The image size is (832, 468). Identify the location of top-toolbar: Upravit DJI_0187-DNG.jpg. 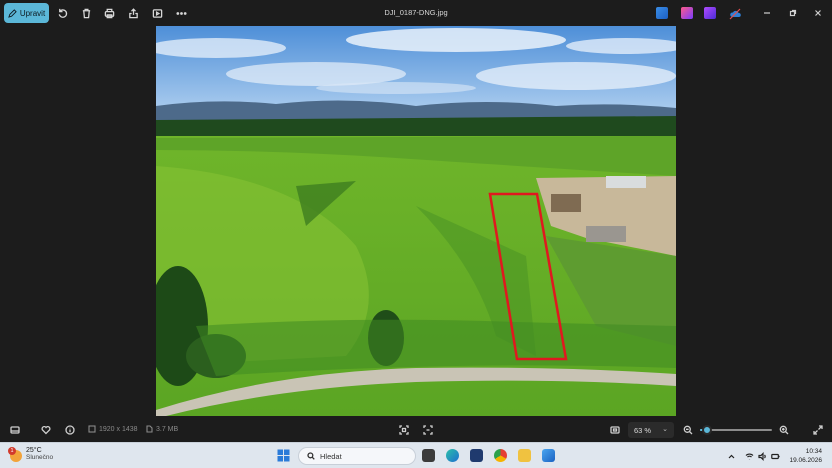
(416, 13).